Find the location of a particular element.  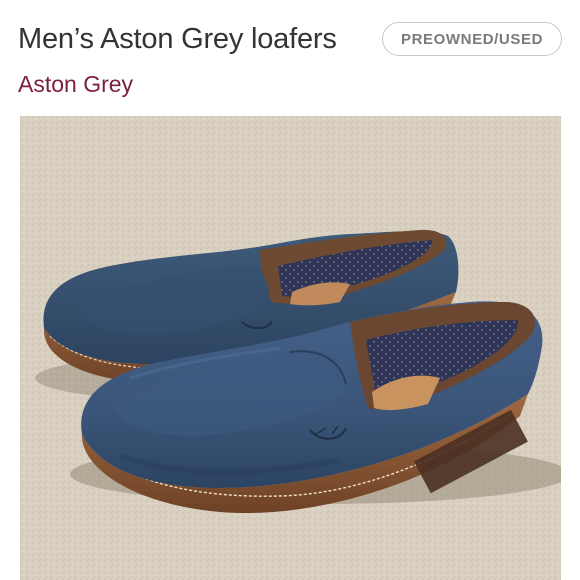

listing-header: Men’s Aston Grey loafers PREOWNED/USED is located at coordinates (290, 40).